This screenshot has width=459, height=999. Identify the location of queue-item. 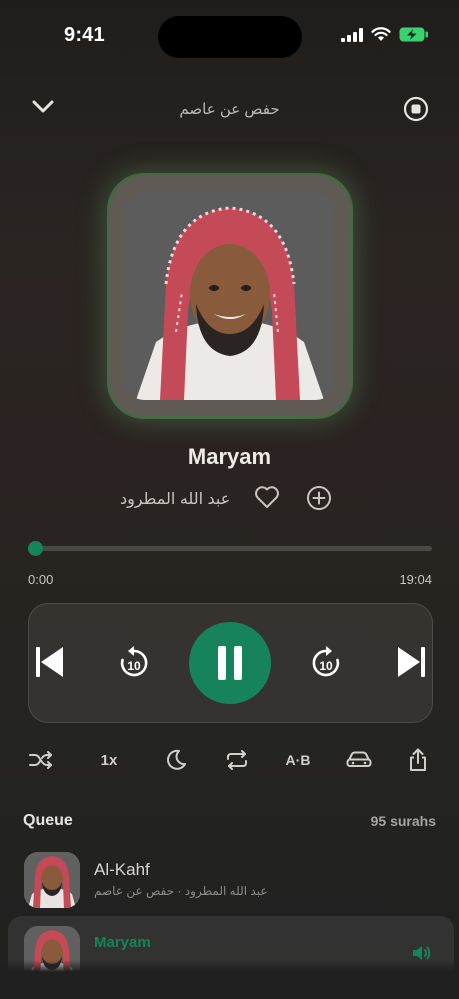
(229, 879).